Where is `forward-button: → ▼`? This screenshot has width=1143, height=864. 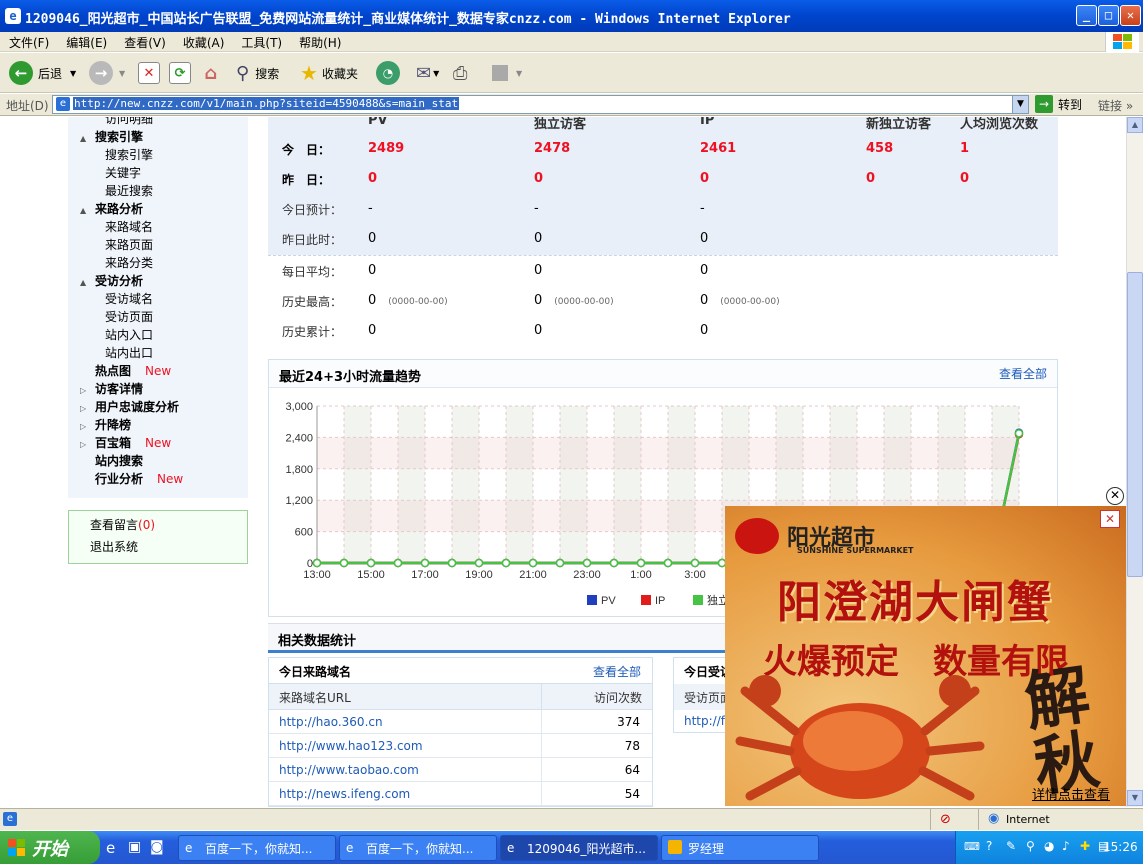
forward-button: → ▼ is located at coordinates (107, 73).